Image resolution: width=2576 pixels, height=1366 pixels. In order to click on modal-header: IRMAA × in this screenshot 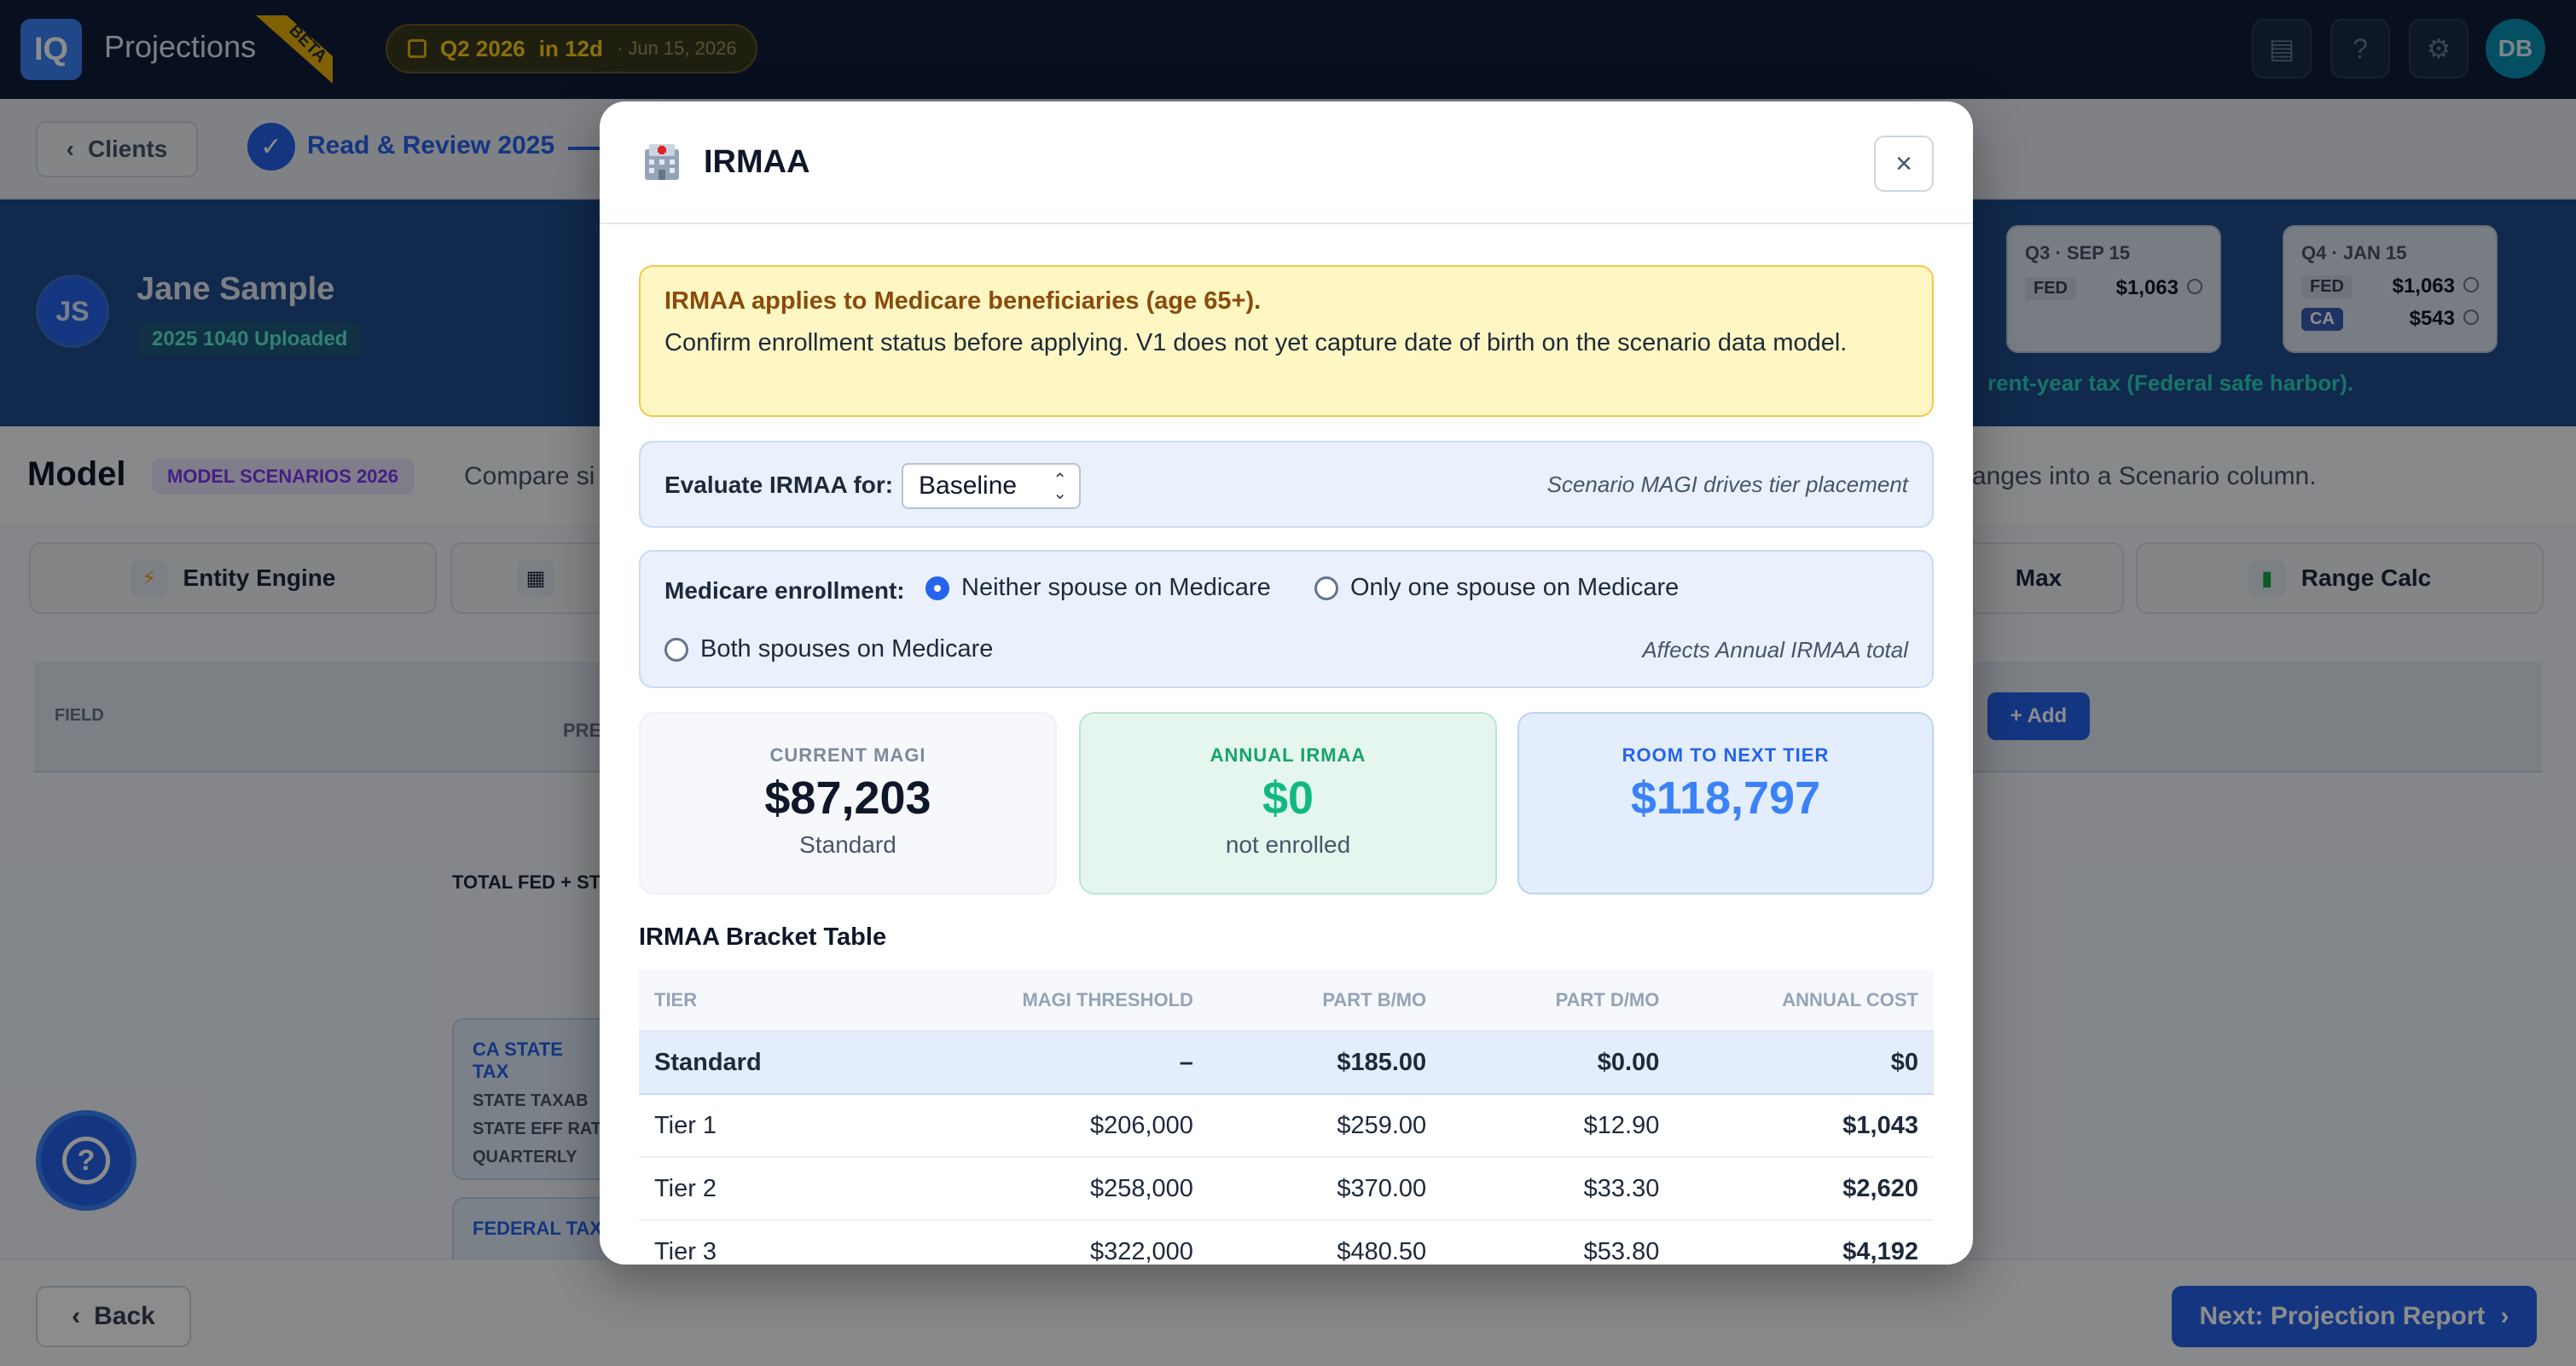, I will do `click(1286, 162)`.